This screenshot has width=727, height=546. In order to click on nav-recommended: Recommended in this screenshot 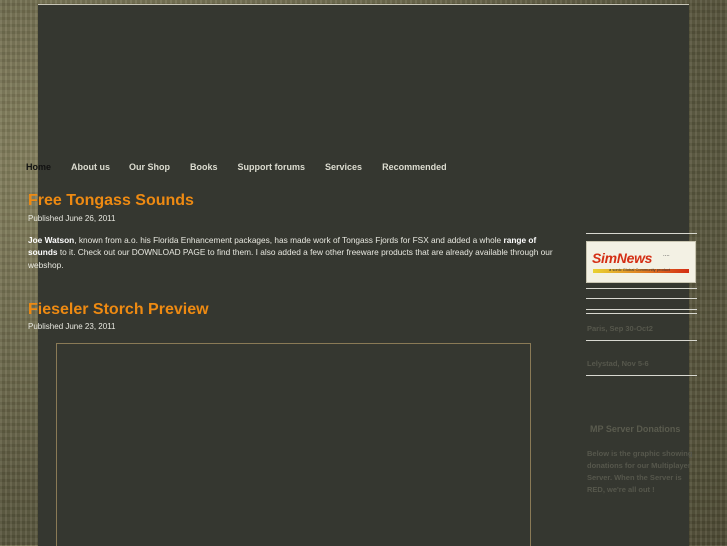, I will do `click(414, 169)`.